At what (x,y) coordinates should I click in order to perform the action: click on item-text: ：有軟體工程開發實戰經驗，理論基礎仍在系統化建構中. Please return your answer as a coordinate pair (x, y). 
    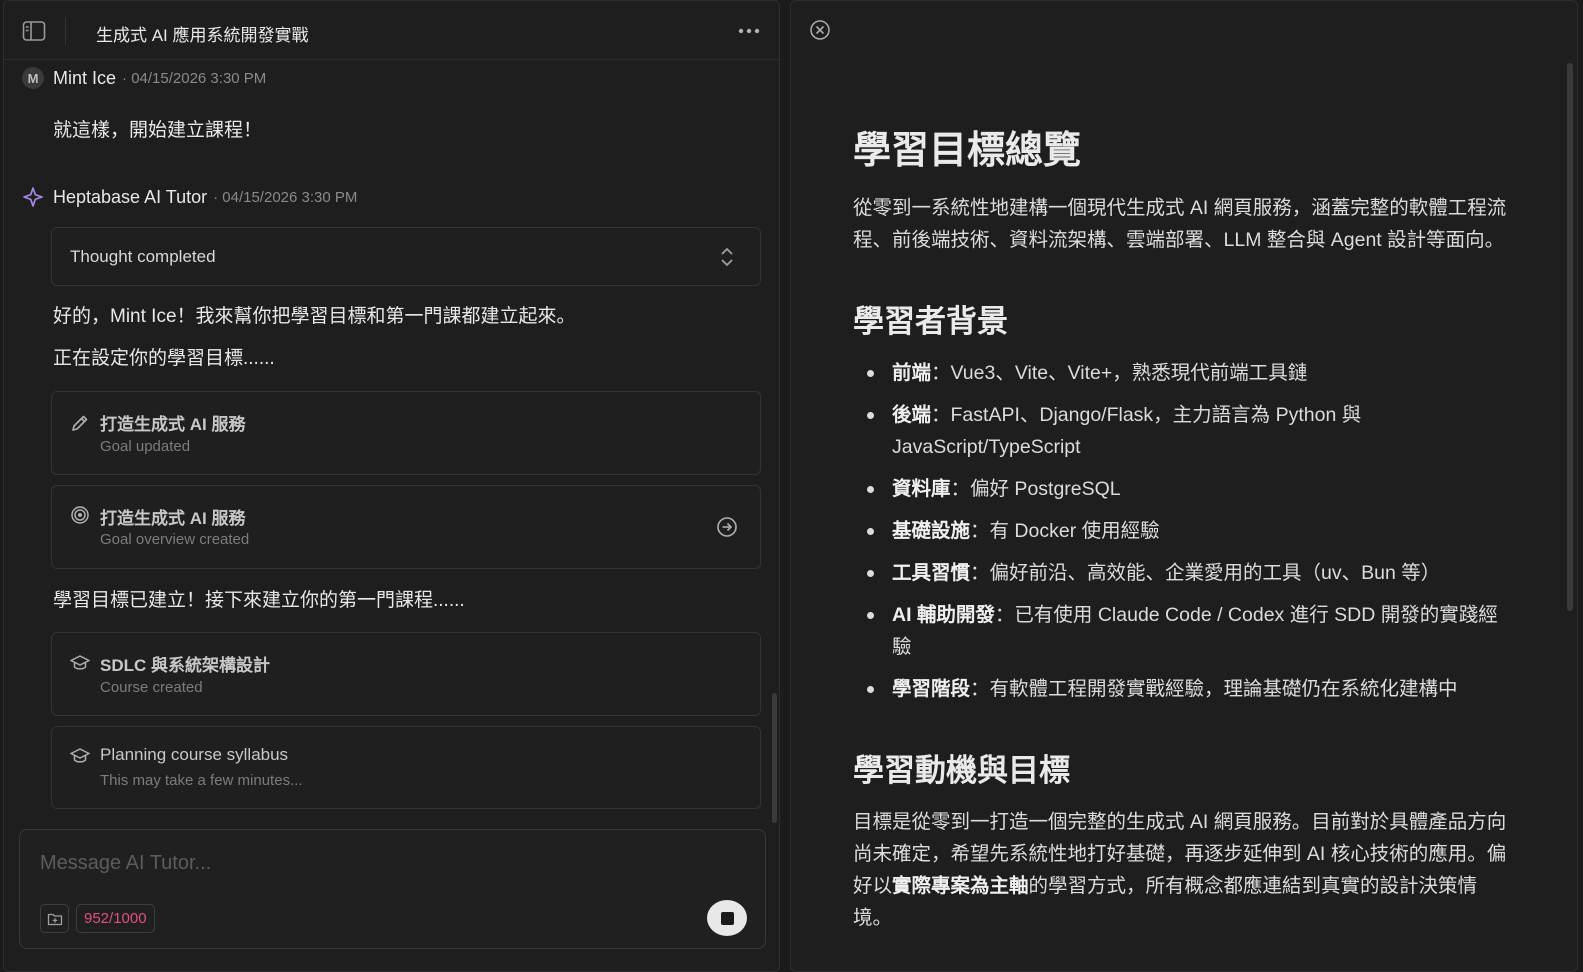
    Looking at the image, I should click on (1214, 689).